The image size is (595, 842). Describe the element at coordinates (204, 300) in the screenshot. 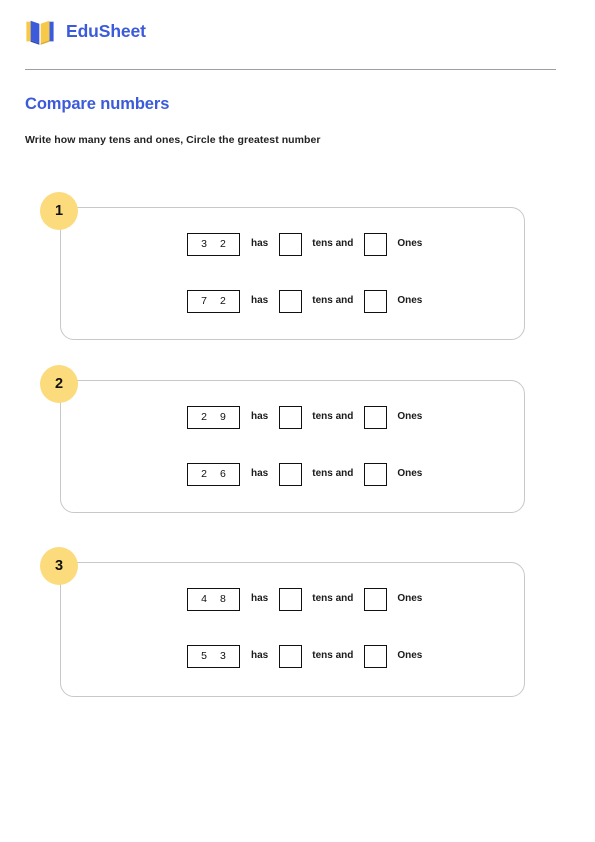

I see `tens-digit: 7` at that location.